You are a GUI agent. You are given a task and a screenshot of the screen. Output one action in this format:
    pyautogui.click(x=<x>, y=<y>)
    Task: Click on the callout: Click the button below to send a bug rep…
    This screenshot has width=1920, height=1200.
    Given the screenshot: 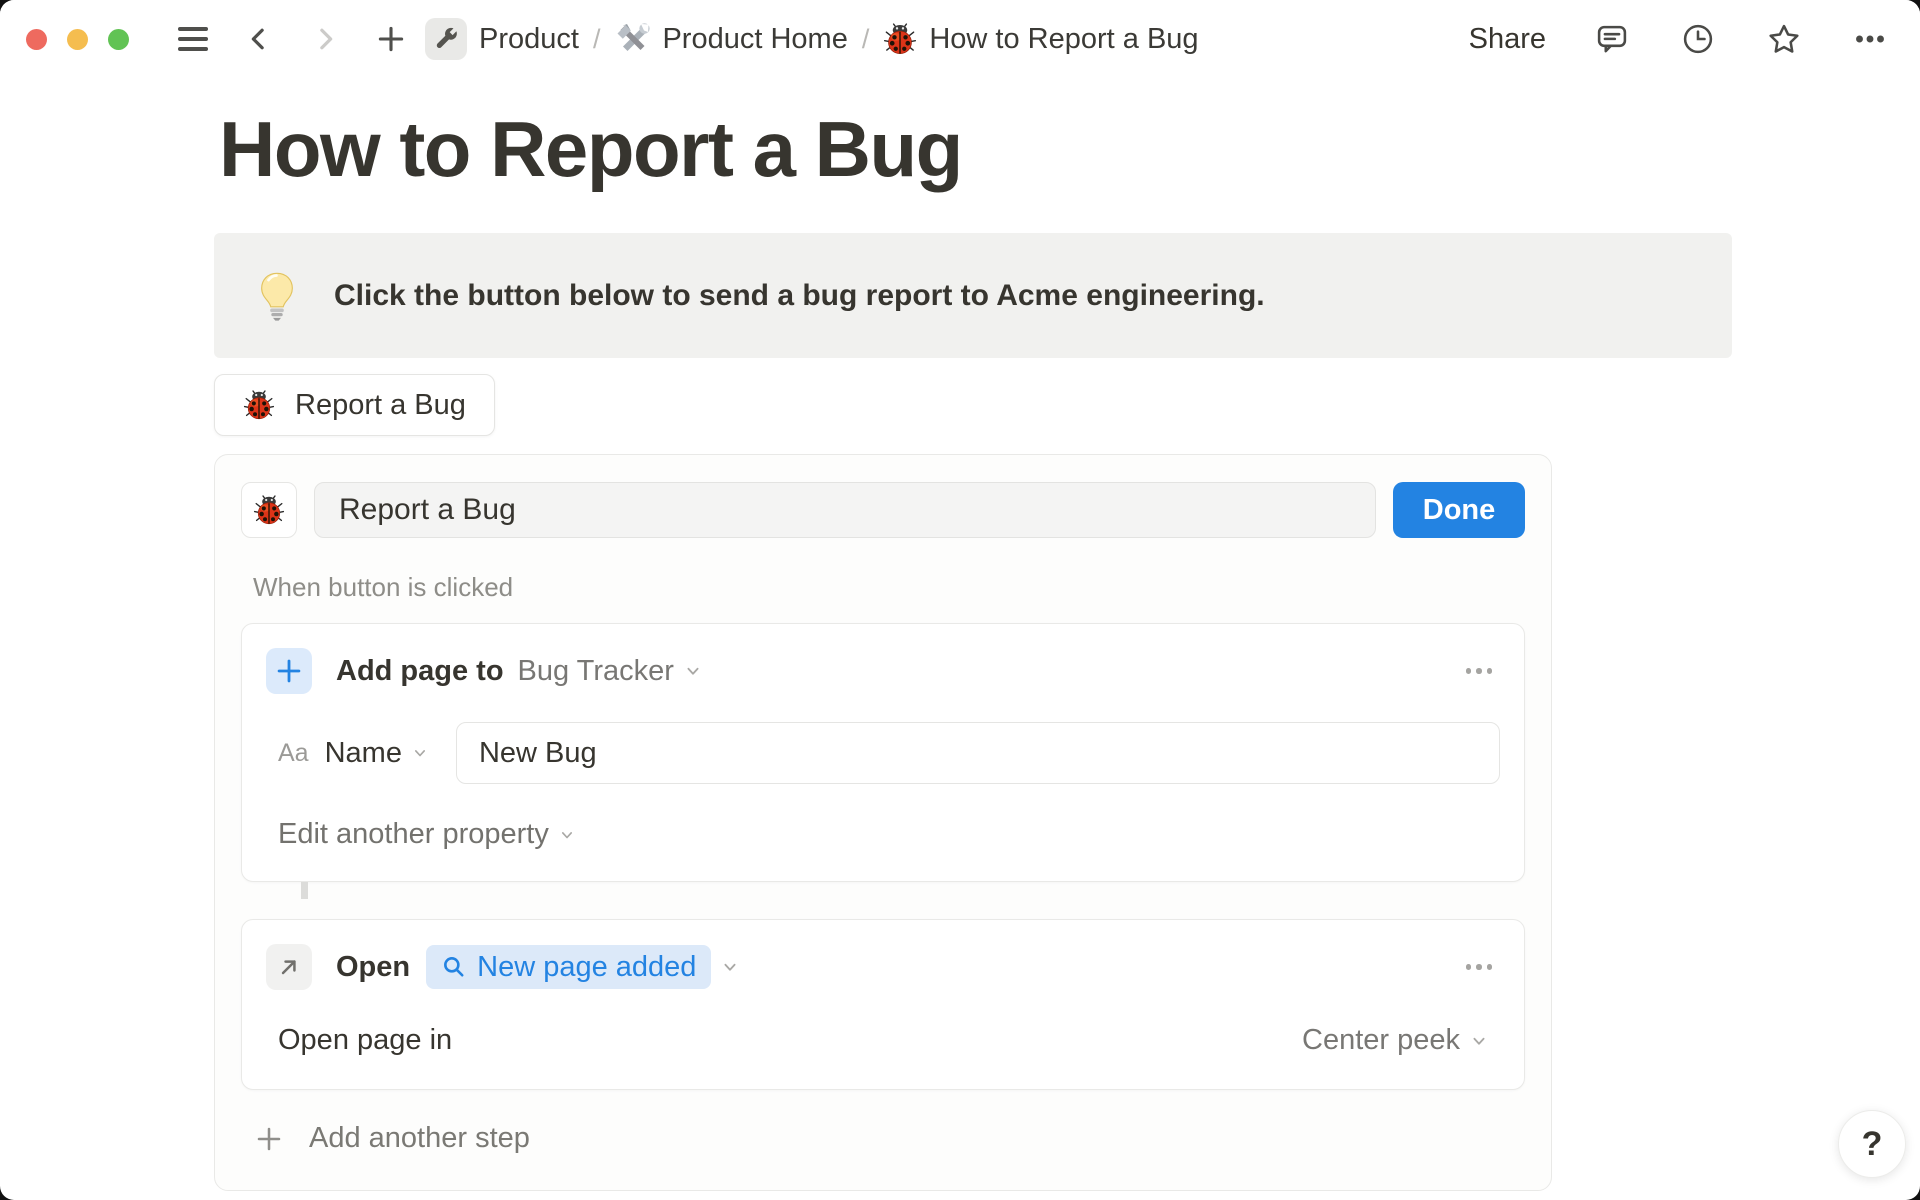 What is the action you would take?
    pyautogui.click(x=973, y=295)
    